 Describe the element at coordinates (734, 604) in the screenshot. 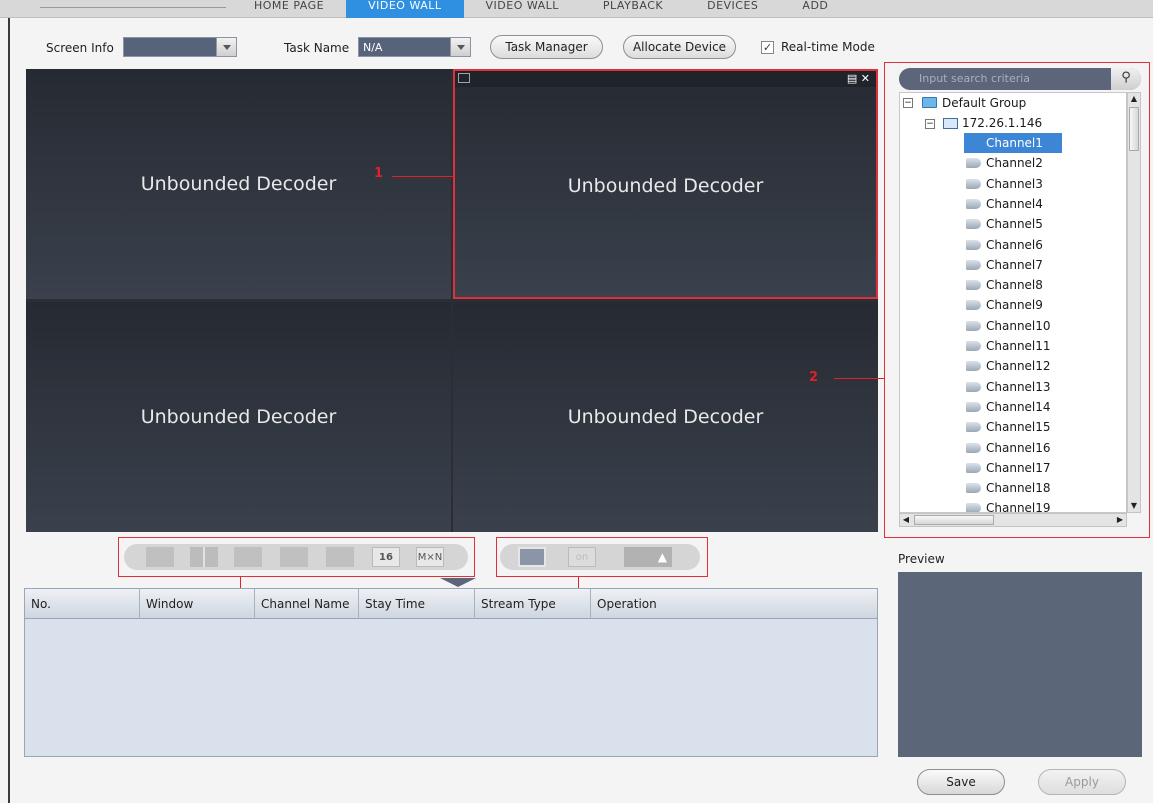

I see `col-operation: Operation` at that location.